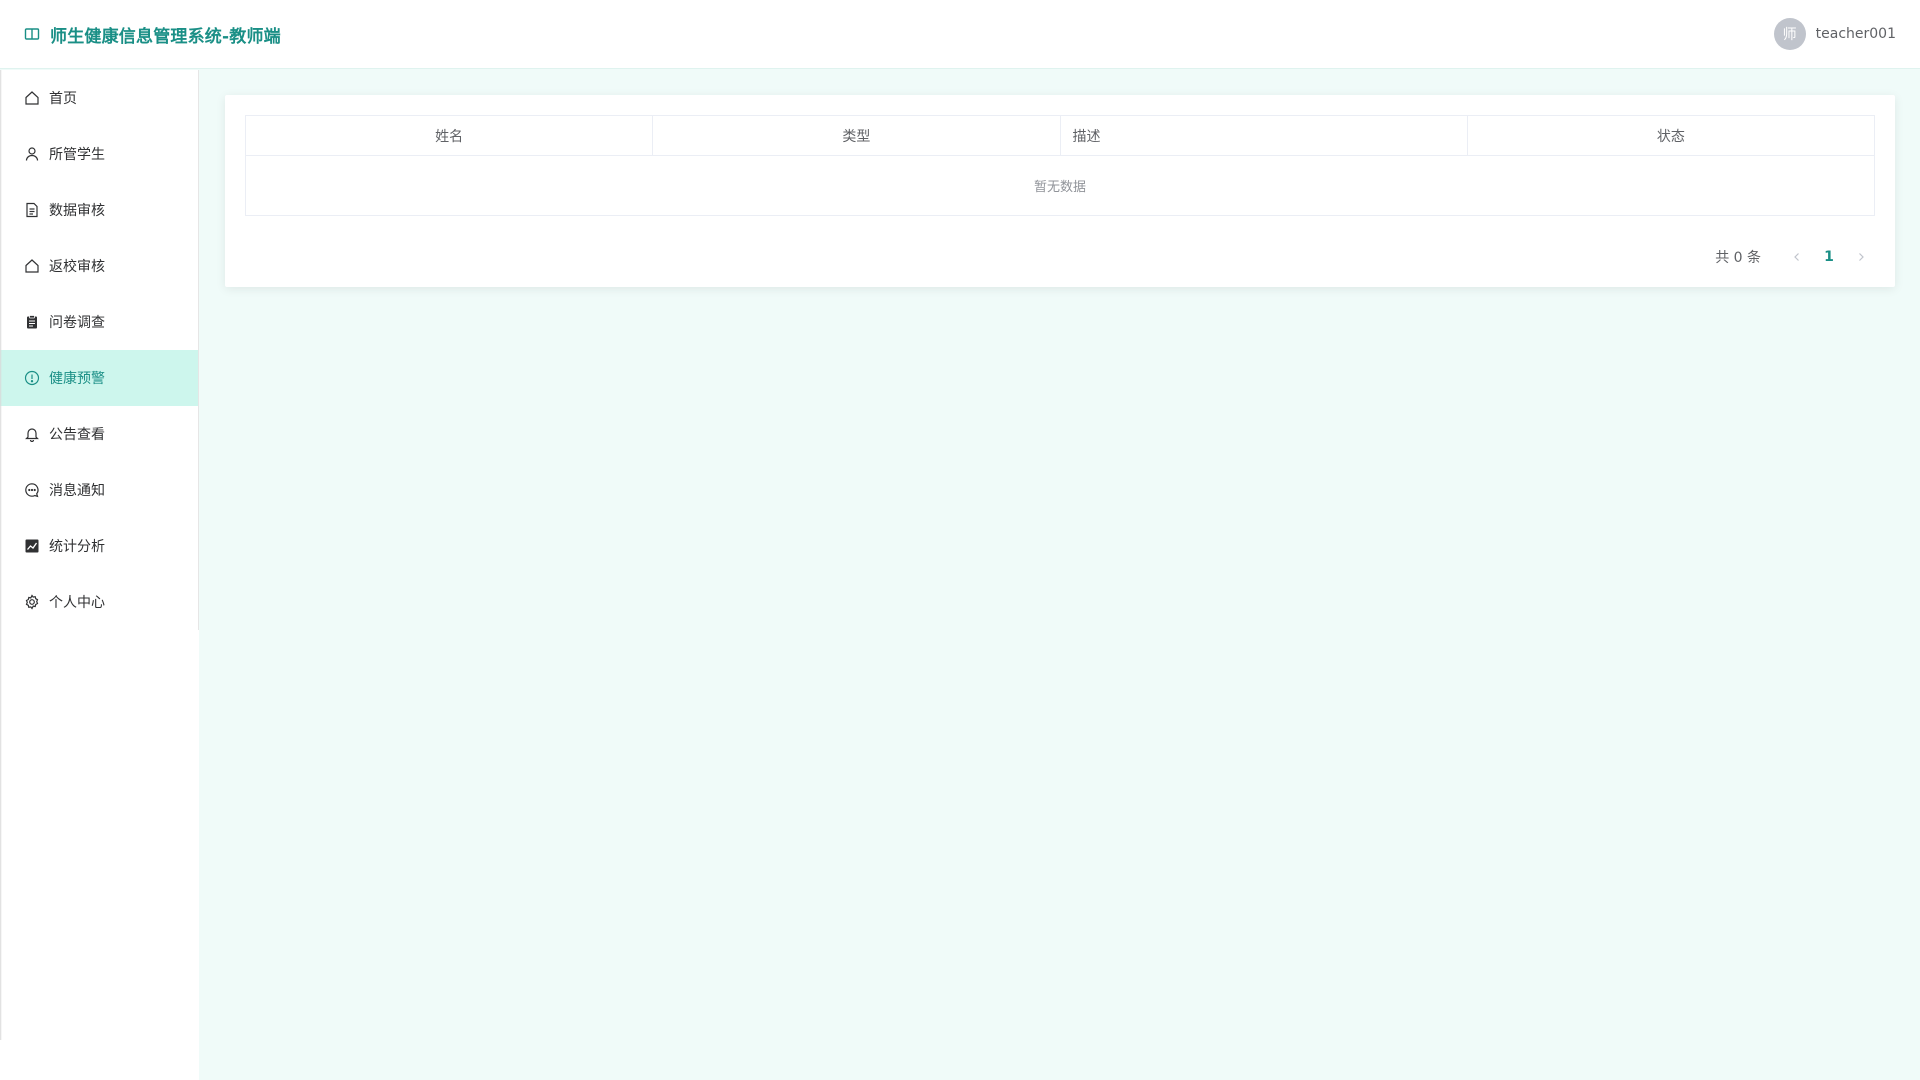 The image size is (1920, 1080). What do you see at coordinates (449, 135) in the screenshot?
I see `column-header-name: 姓名` at bounding box center [449, 135].